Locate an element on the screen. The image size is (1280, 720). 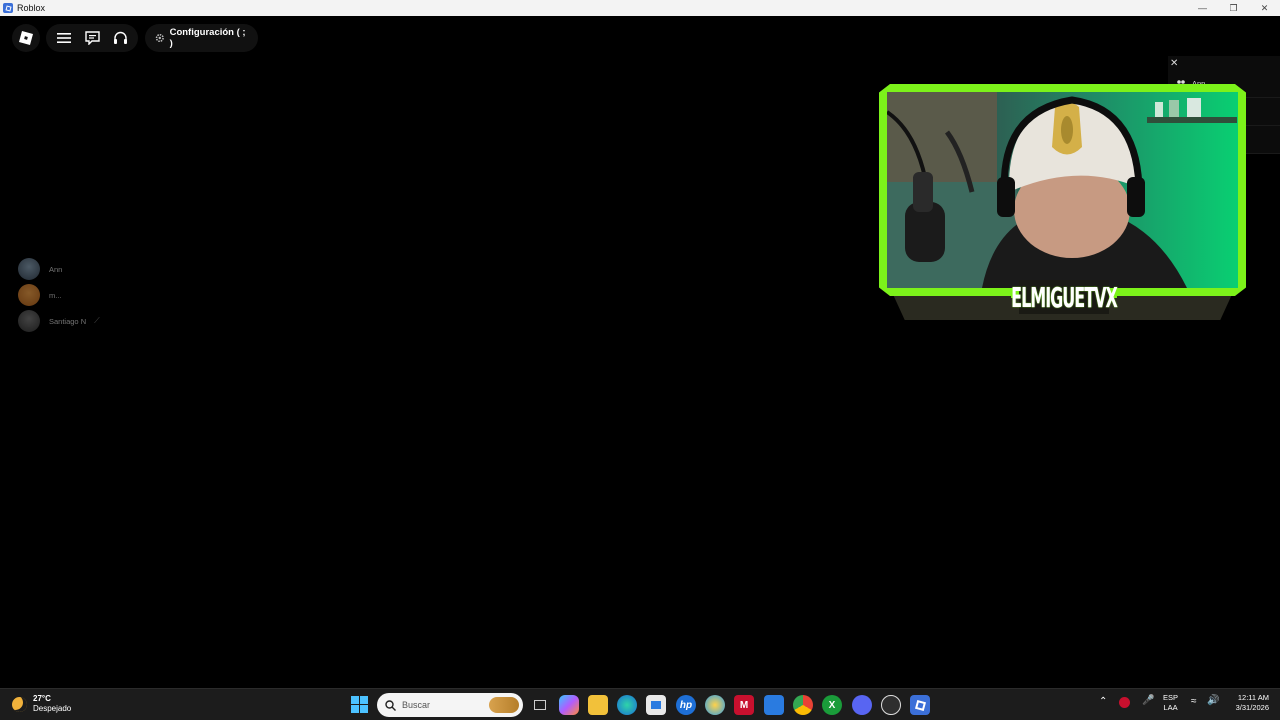
voice-chat-button is located at coordinates (120, 38).